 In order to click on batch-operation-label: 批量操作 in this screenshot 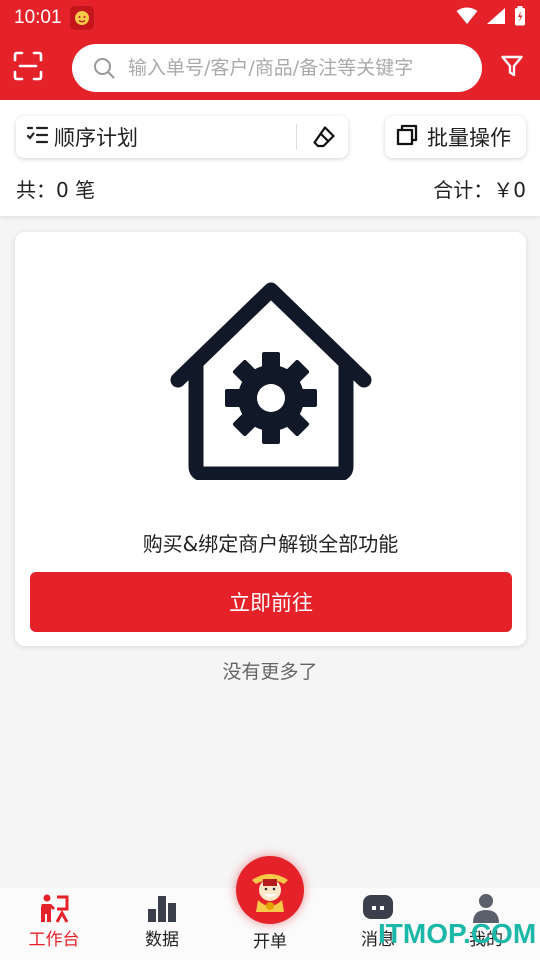, I will do `click(469, 138)`.